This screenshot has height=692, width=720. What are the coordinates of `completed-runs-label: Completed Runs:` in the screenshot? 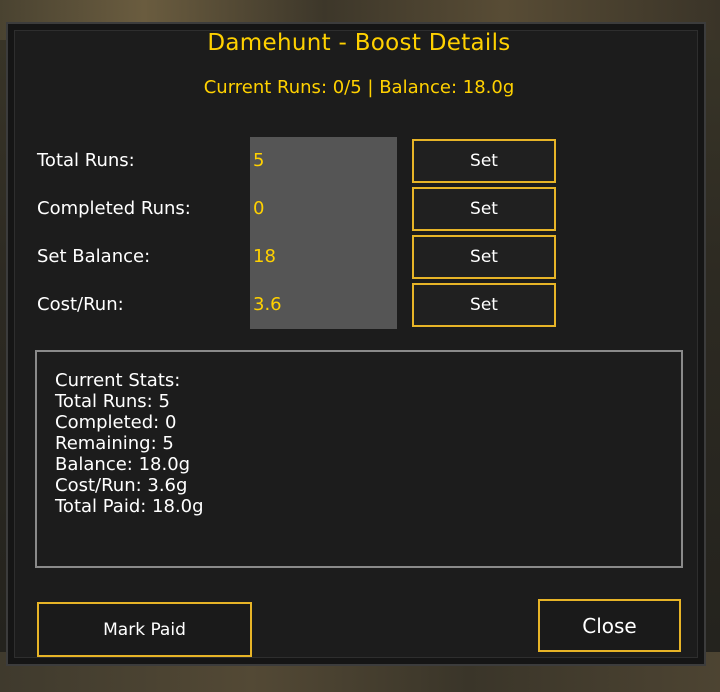 It's located at (114, 208).